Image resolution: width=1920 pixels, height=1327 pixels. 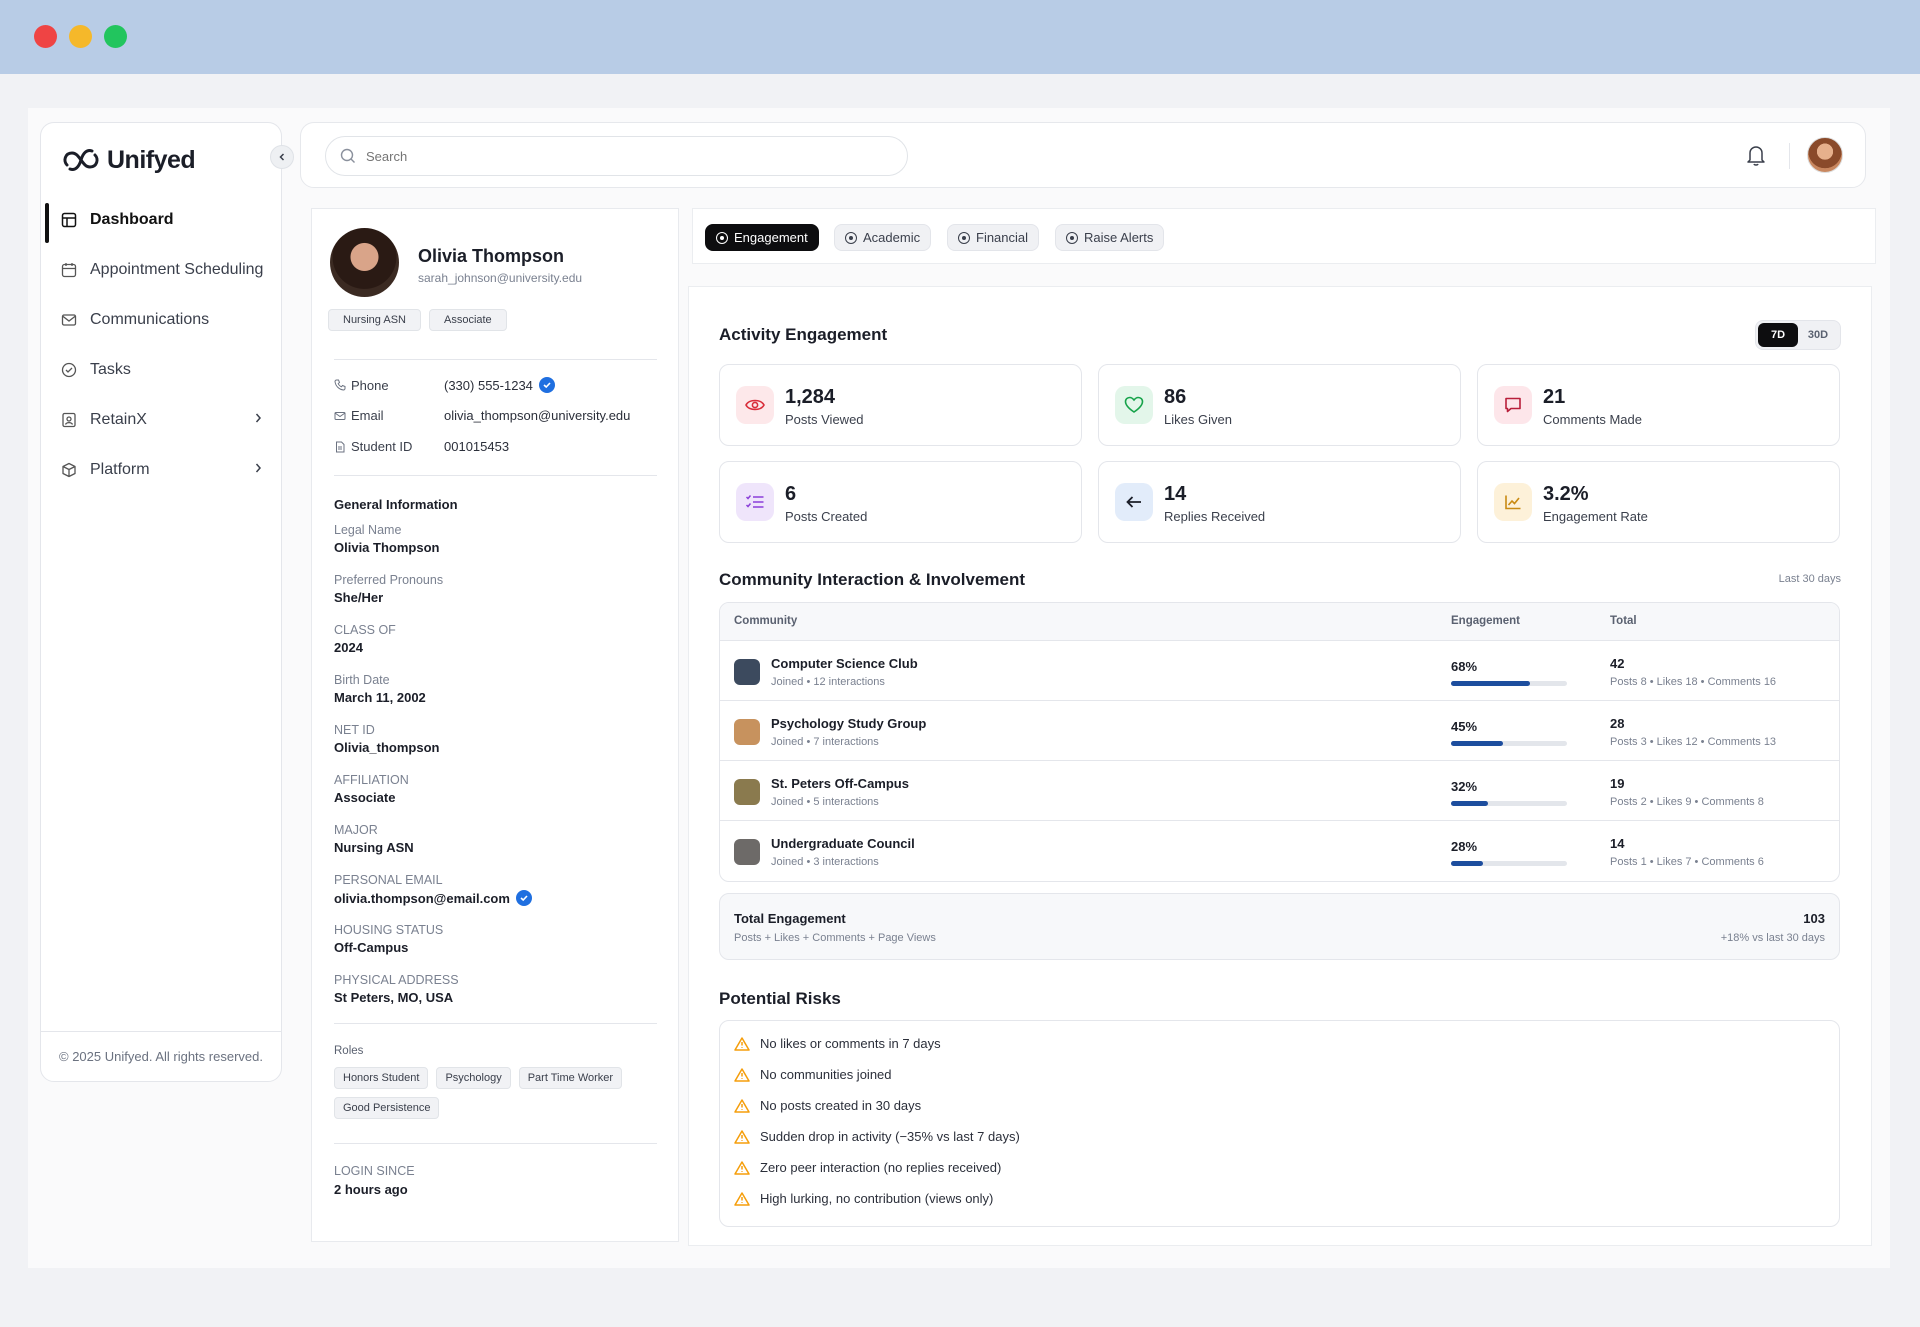 I want to click on stat-value: 14, so click(x=1175, y=494).